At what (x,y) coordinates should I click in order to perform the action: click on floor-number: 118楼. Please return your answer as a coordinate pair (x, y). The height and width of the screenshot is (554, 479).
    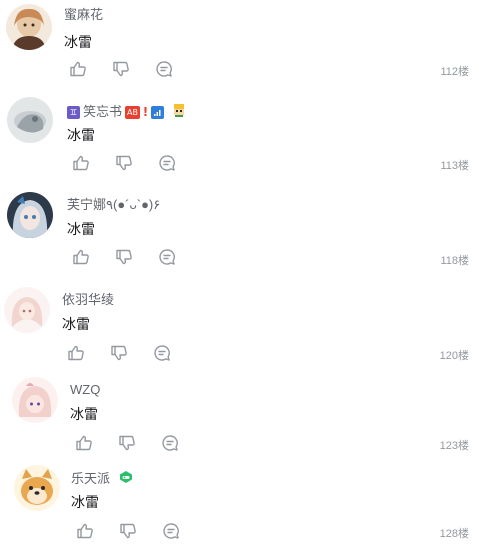
    Looking at the image, I should click on (454, 261).